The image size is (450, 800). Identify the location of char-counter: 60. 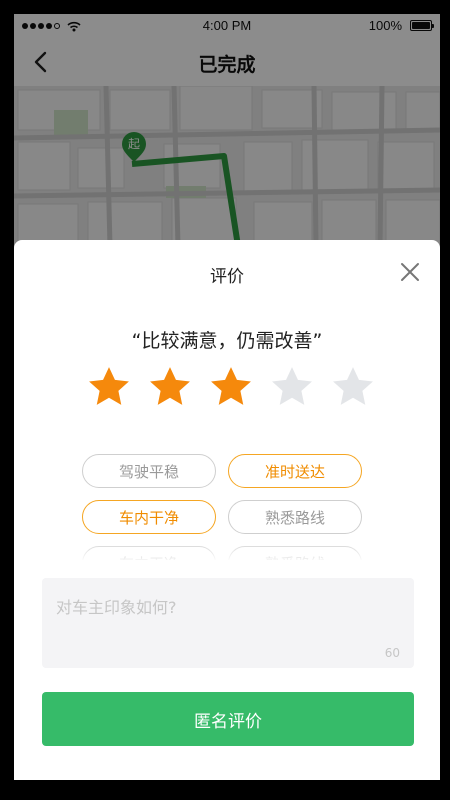
(392, 653).